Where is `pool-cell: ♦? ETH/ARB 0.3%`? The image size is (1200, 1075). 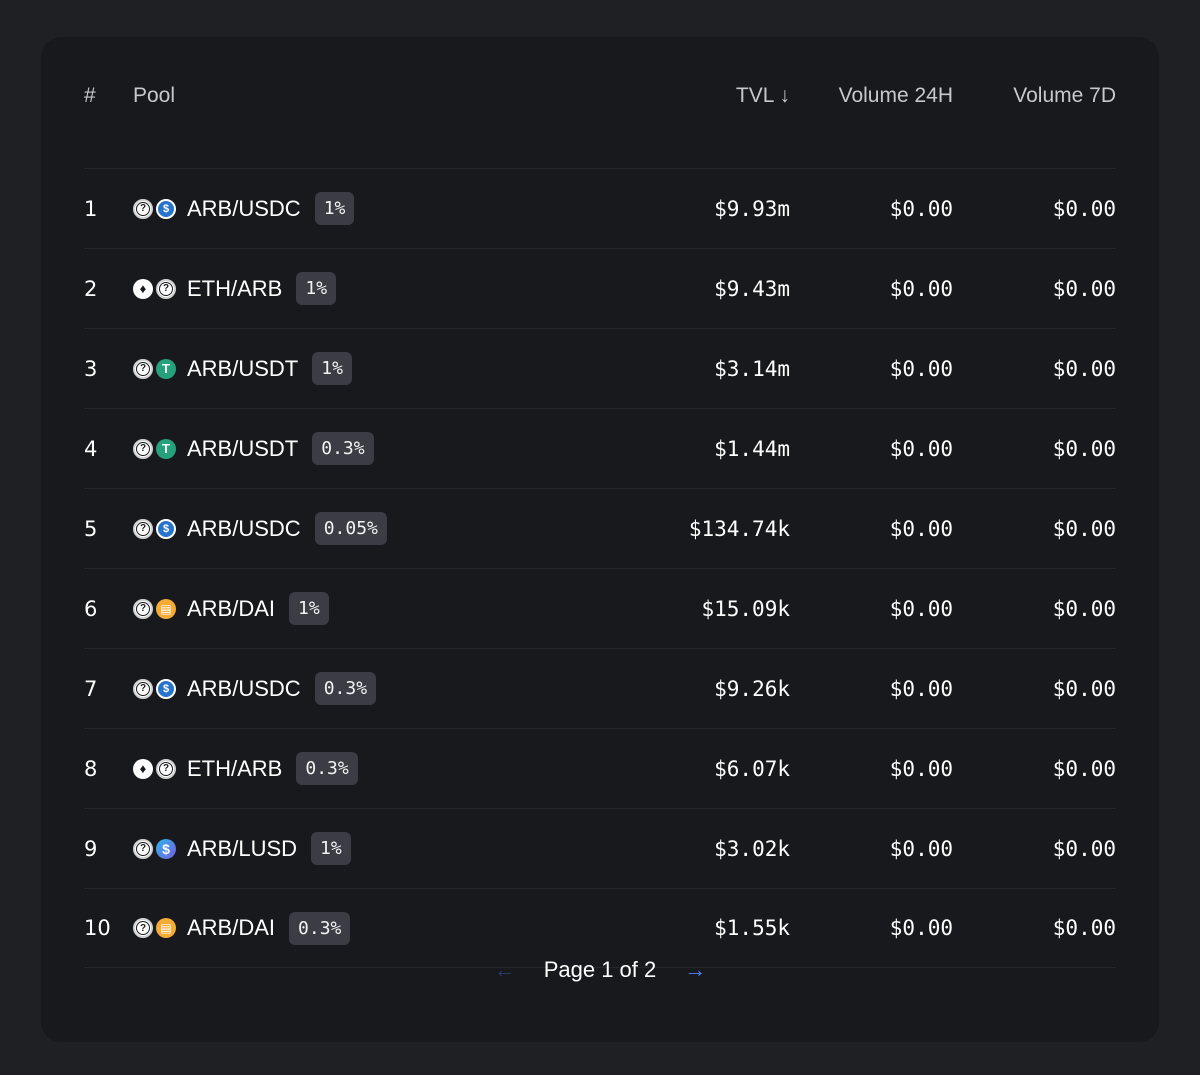 pool-cell: ♦? ETH/ARB 0.3% is located at coordinates (245, 768).